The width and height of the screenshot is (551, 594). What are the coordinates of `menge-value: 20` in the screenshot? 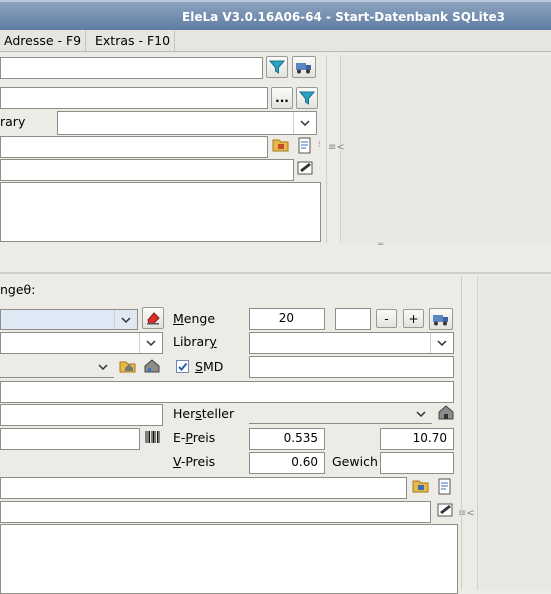 It's located at (286, 318).